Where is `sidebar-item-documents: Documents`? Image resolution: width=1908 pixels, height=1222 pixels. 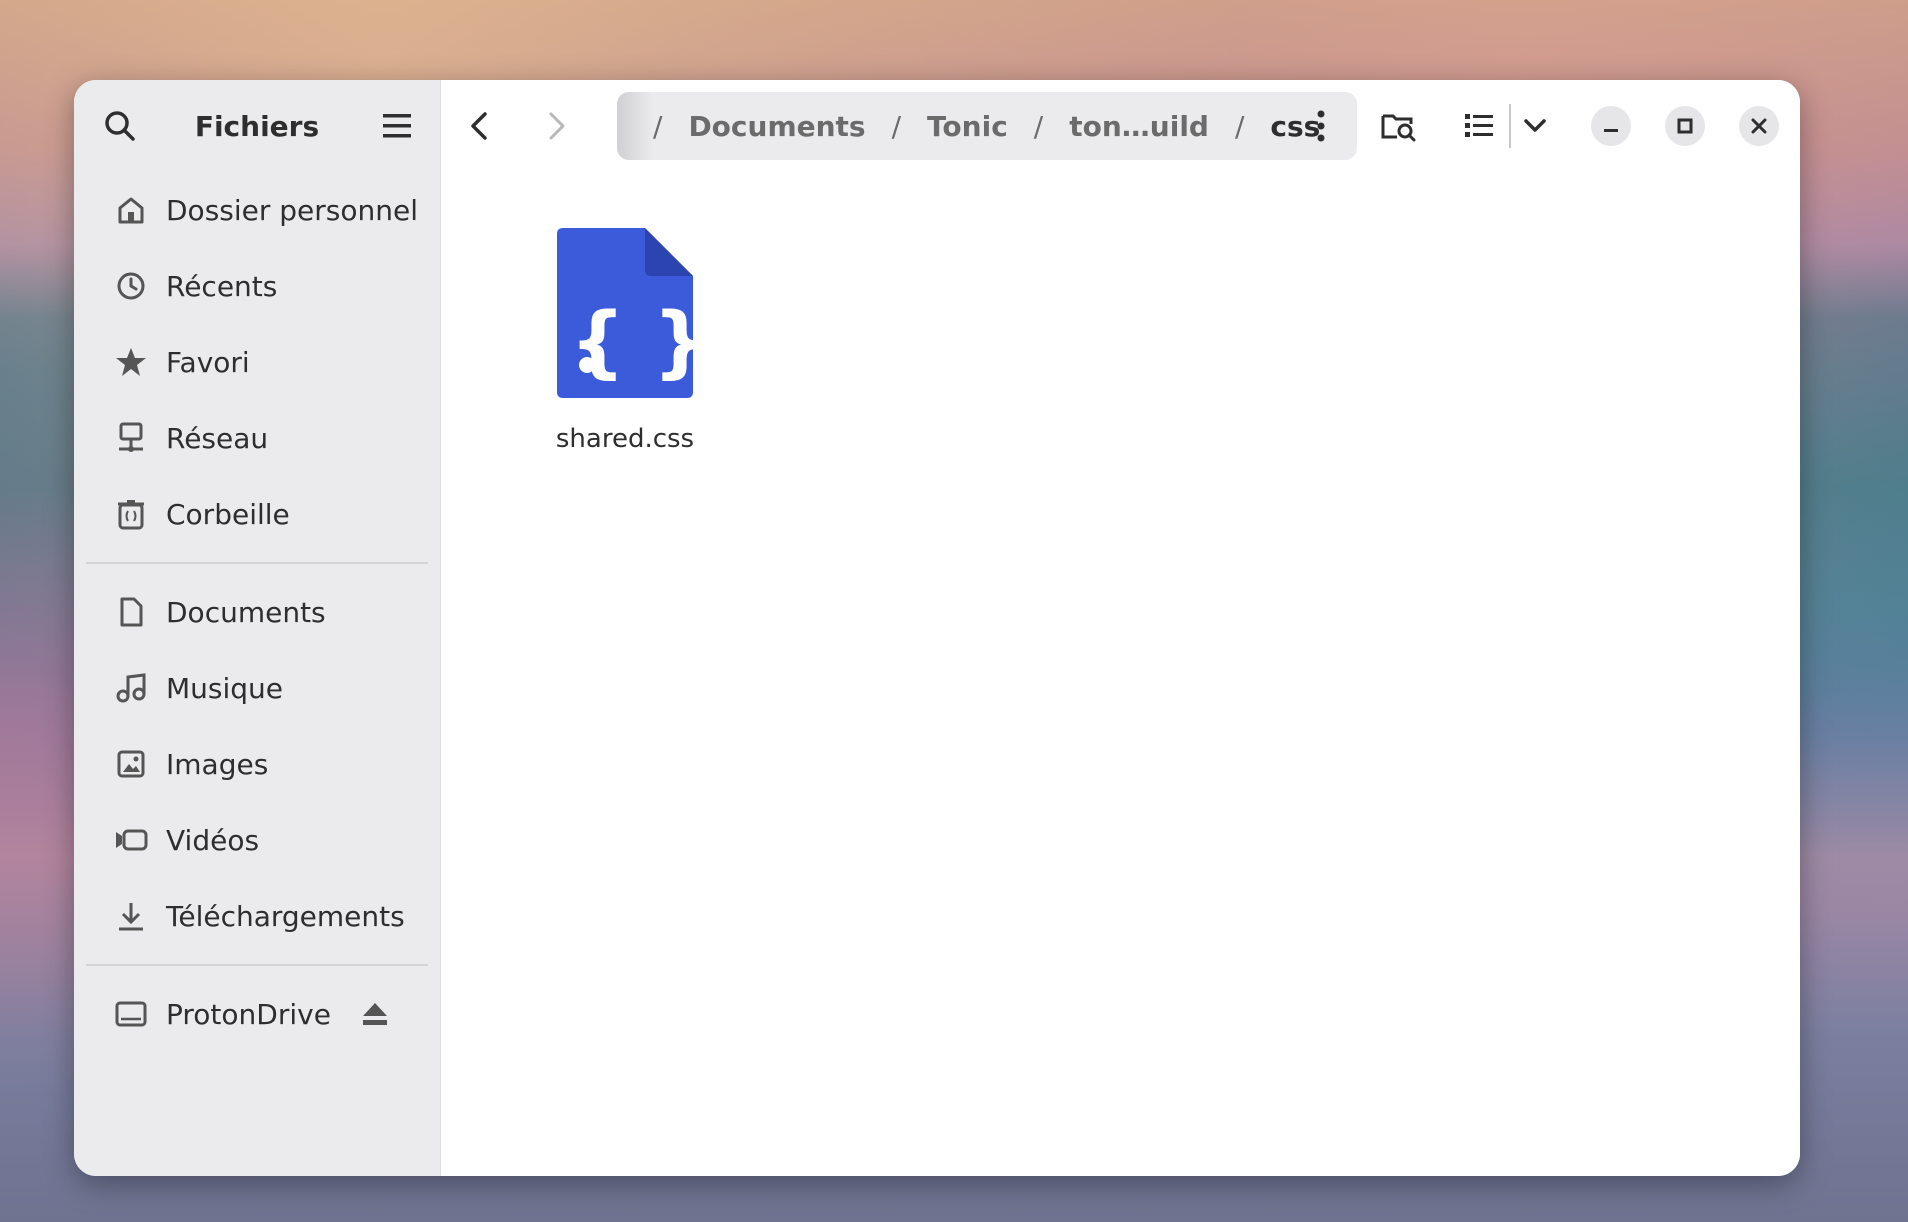 sidebar-item-documents: Documents is located at coordinates (257, 612).